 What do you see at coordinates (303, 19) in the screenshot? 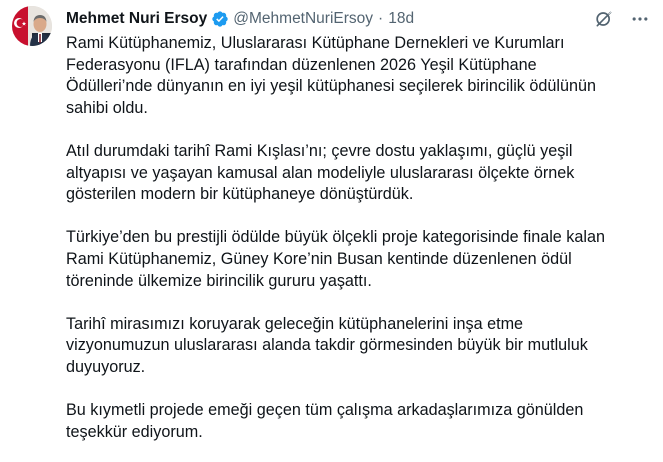
I see `author-handle: @MehmetNuriErsoy` at bounding box center [303, 19].